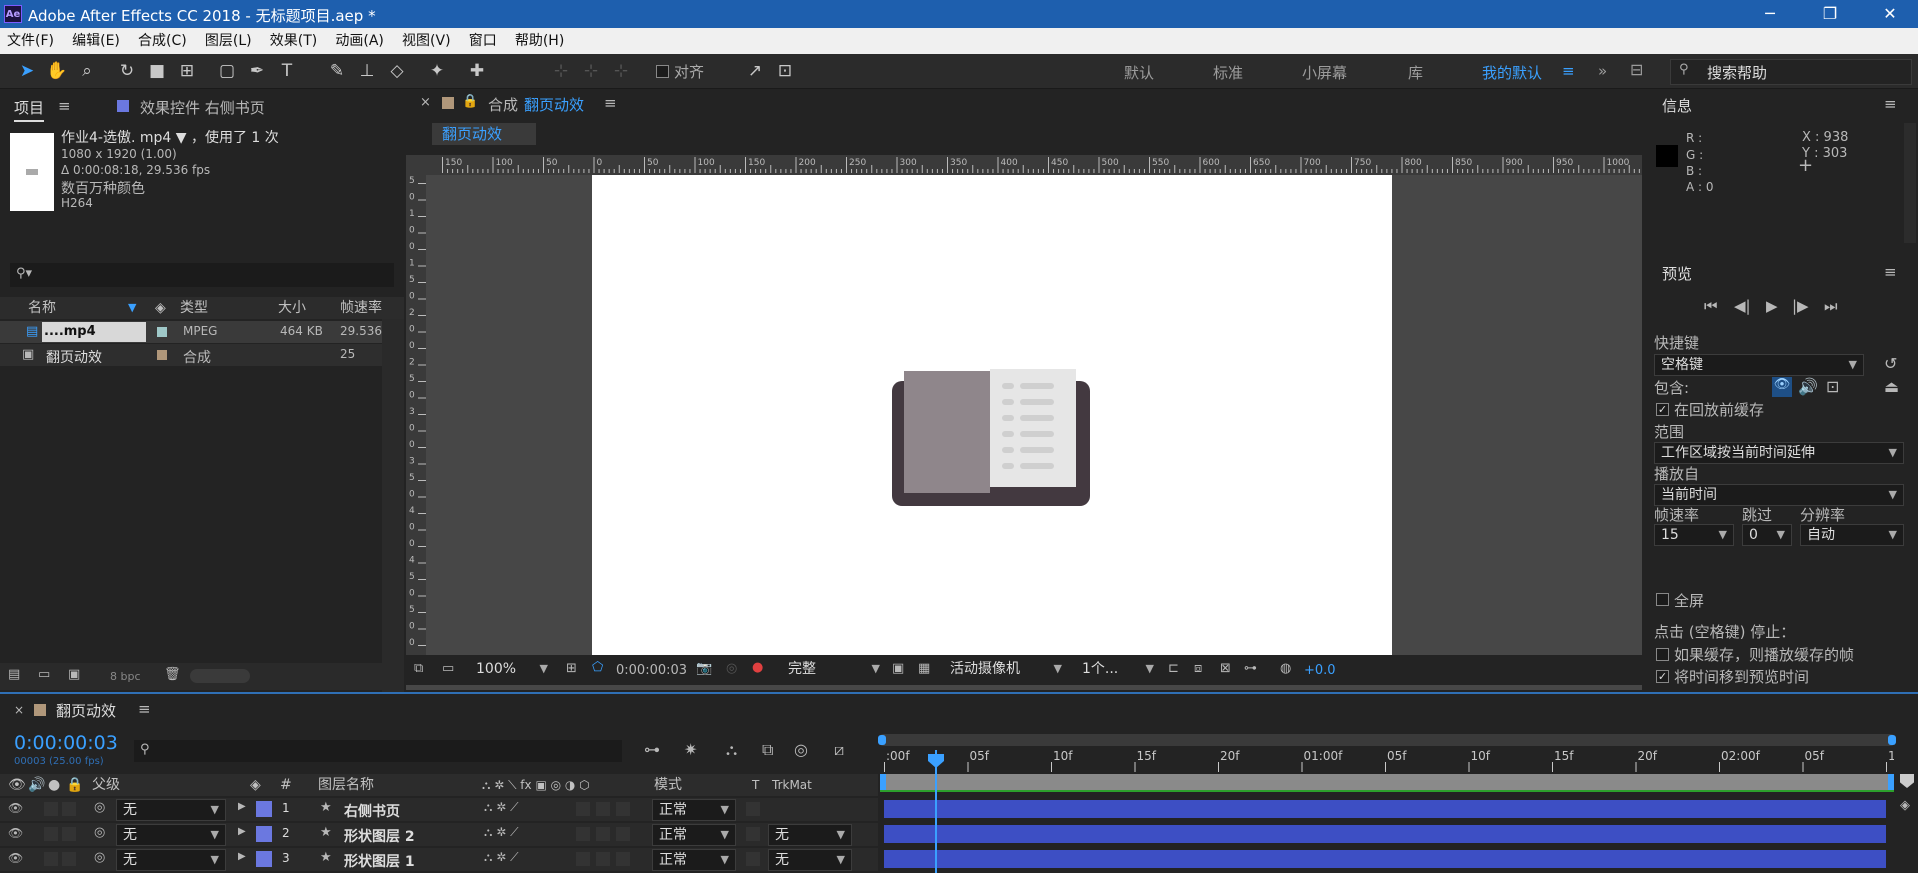 Image resolution: width=1918 pixels, height=873 pixels. Describe the element at coordinates (1250, 668) in the screenshot. I see `flowchart-view-icon: ⊶` at that location.